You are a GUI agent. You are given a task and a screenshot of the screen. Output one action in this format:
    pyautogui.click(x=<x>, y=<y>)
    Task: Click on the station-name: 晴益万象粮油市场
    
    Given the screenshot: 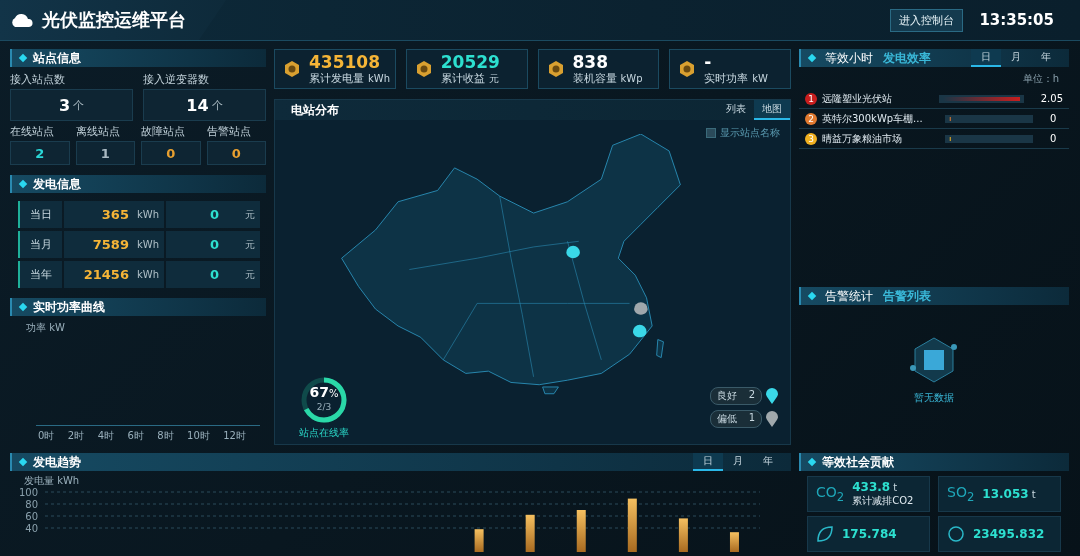 What is the action you would take?
    pyautogui.click(x=862, y=138)
    